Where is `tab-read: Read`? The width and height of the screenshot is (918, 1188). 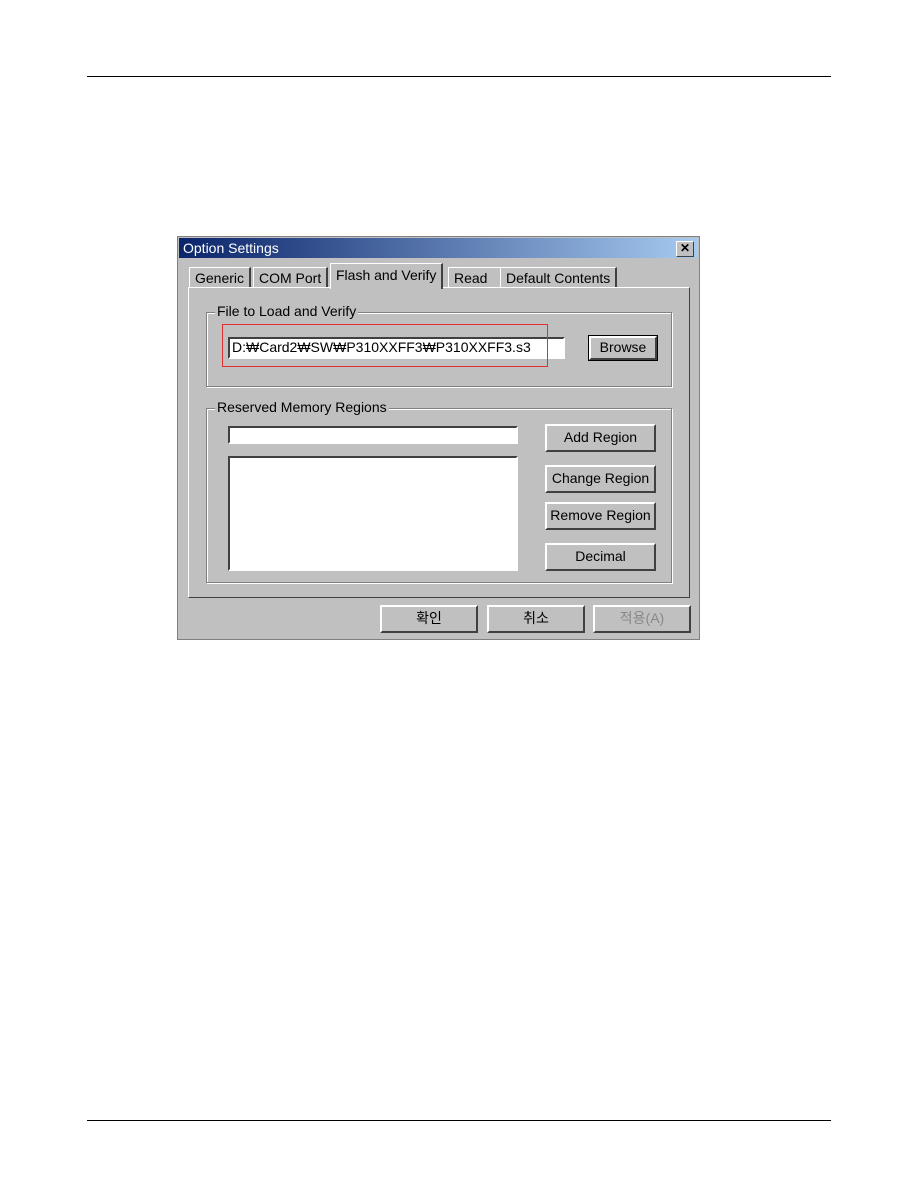 tab-read: Read is located at coordinates (475, 277).